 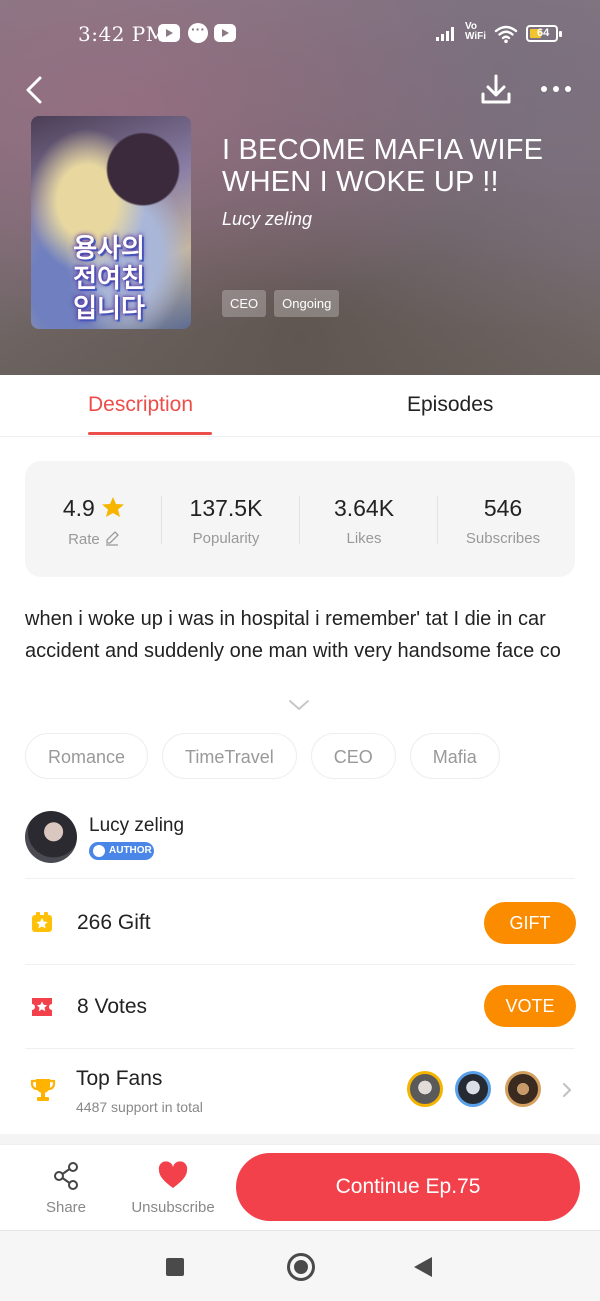 I want to click on battery-icon: 64, so click(x=544, y=33).